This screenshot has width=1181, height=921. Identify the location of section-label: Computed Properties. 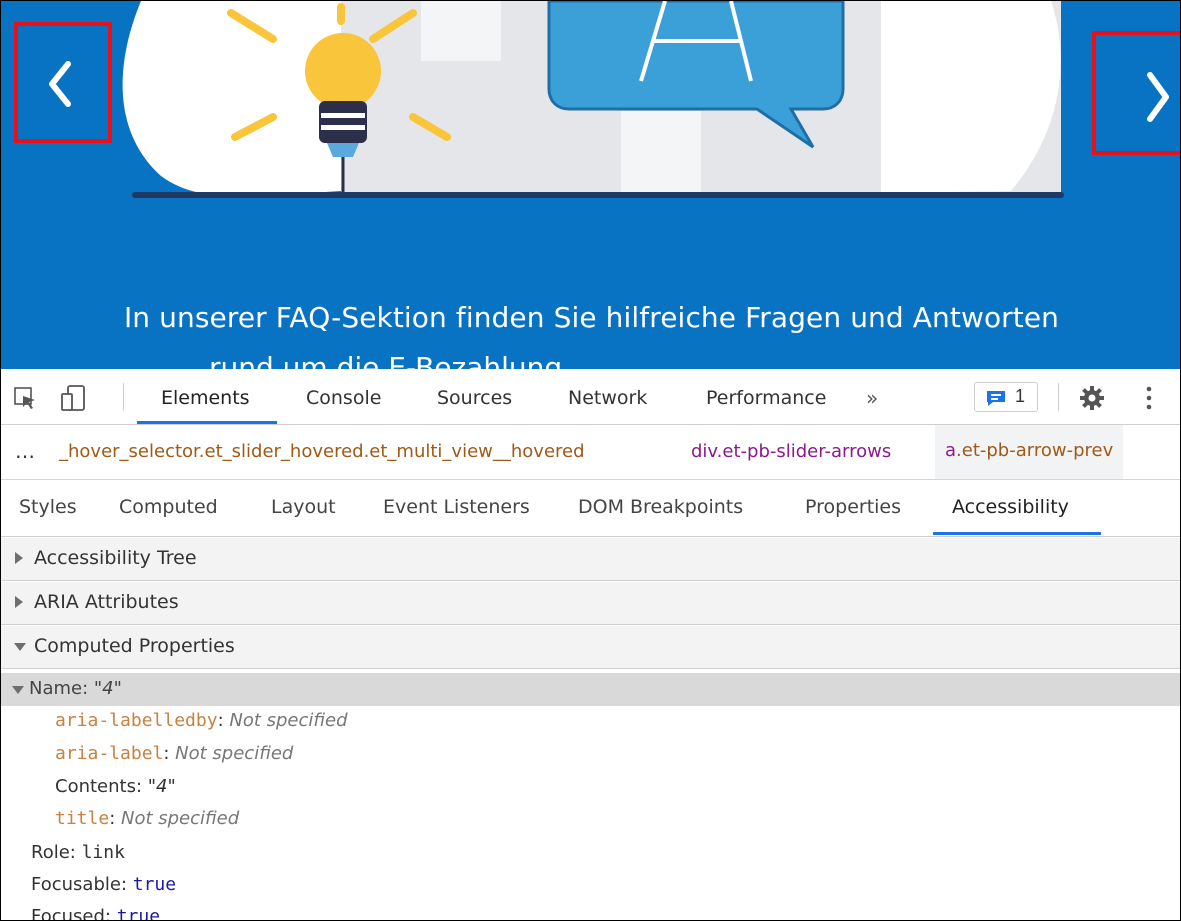
(134, 646).